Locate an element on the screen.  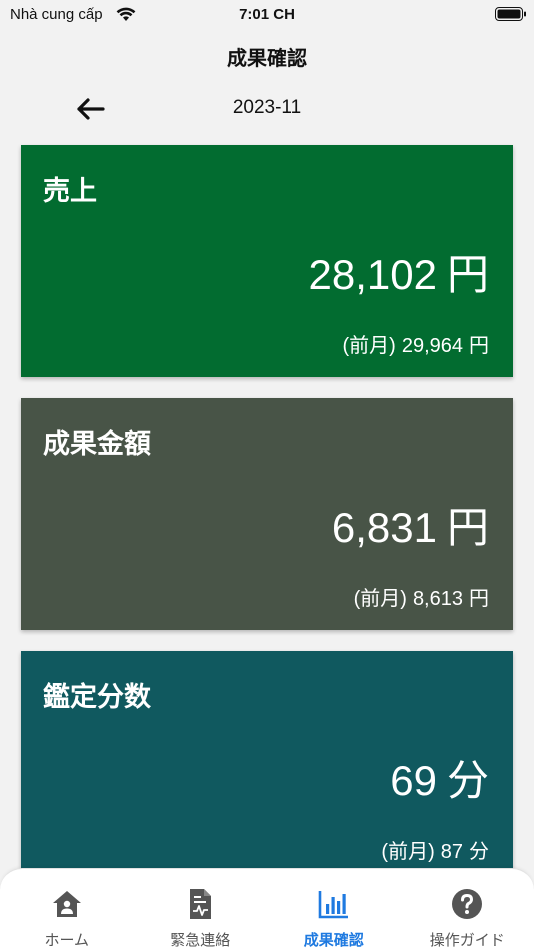
card-value: 28,102 円 is located at coordinates (399, 271).